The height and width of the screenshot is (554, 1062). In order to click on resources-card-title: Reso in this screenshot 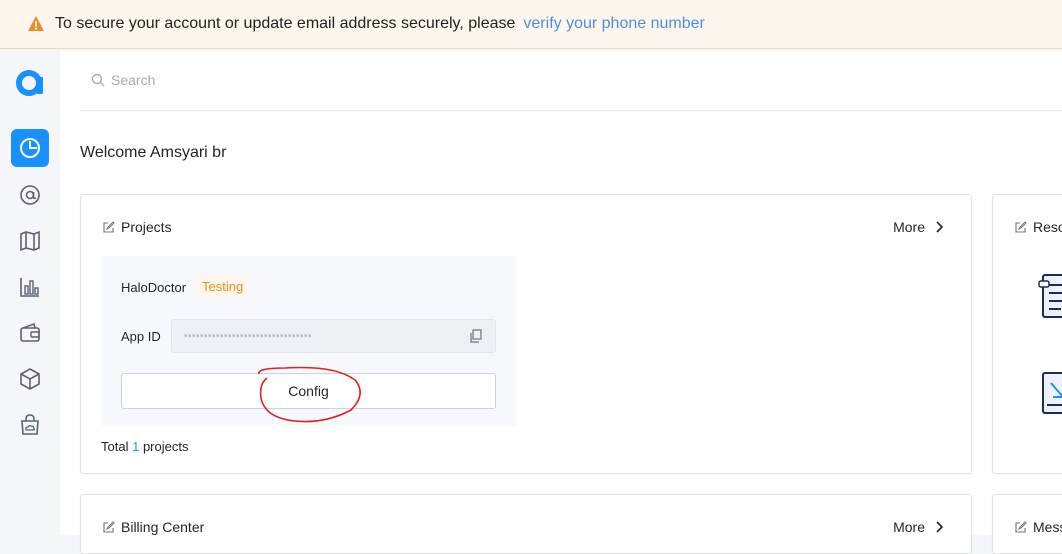, I will do `click(1038, 227)`.